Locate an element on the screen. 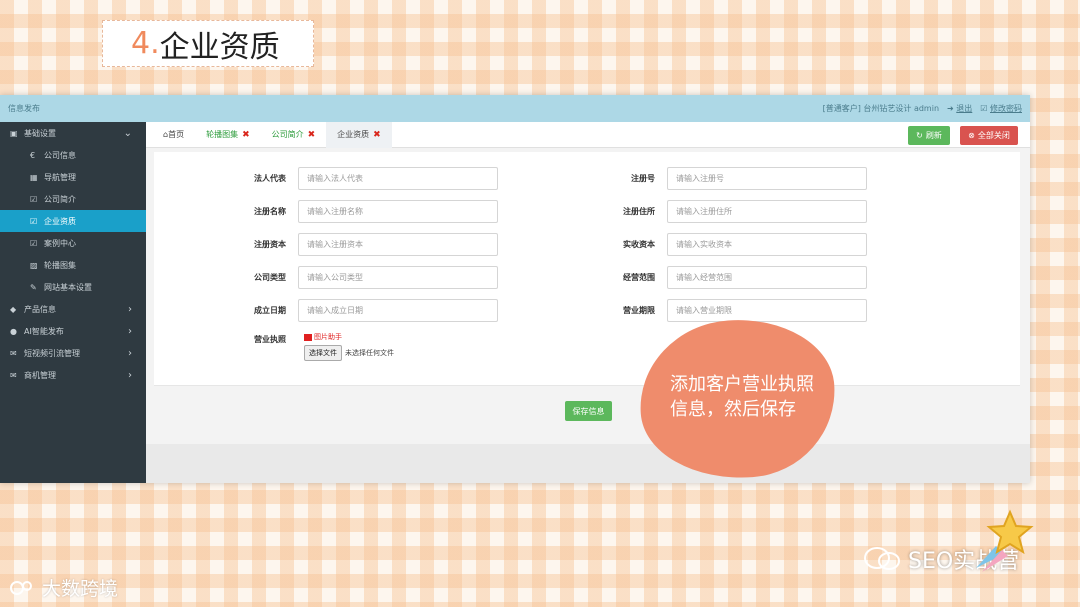  form-row: 注册住所 is located at coordinates (731, 211).